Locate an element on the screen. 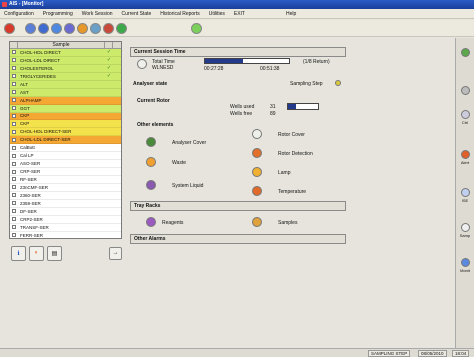  menu-exit: EXIT is located at coordinates (239, 14).